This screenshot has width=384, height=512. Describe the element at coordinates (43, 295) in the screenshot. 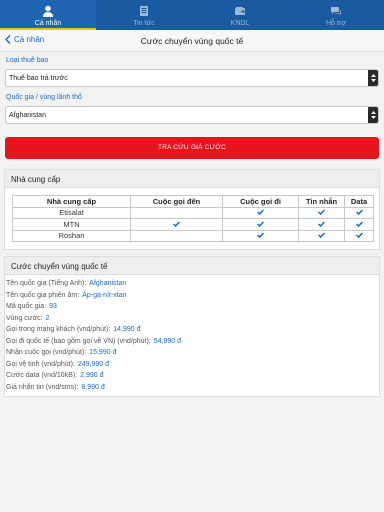

I see `rate-label: Tên quốc gia phiên âm:` at that location.